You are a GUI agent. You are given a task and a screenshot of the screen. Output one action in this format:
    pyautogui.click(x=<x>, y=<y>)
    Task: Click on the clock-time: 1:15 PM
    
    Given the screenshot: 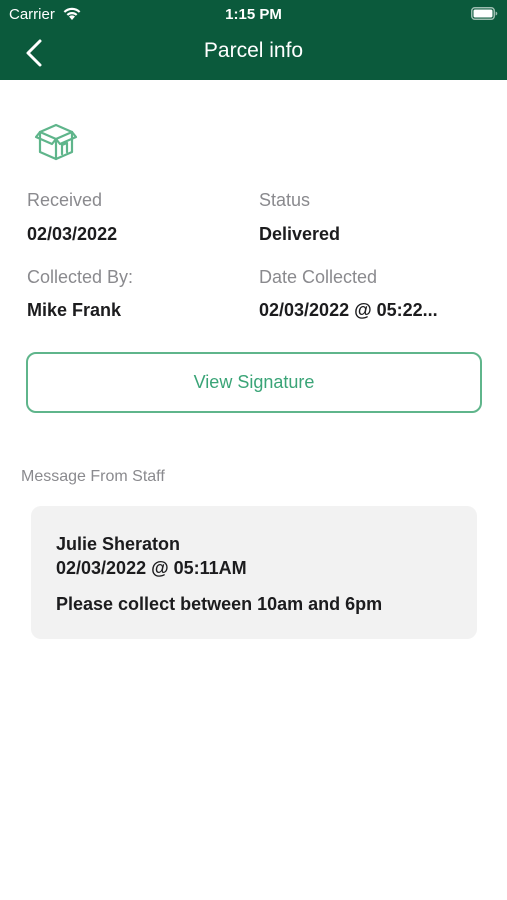 What is the action you would take?
    pyautogui.click(x=253, y=14)
    